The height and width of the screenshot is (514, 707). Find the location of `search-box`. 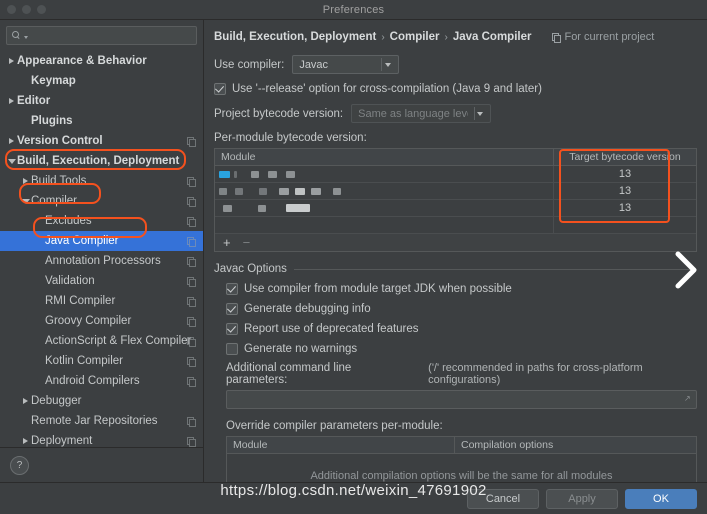

search-box is located at coordinates (101, 35).